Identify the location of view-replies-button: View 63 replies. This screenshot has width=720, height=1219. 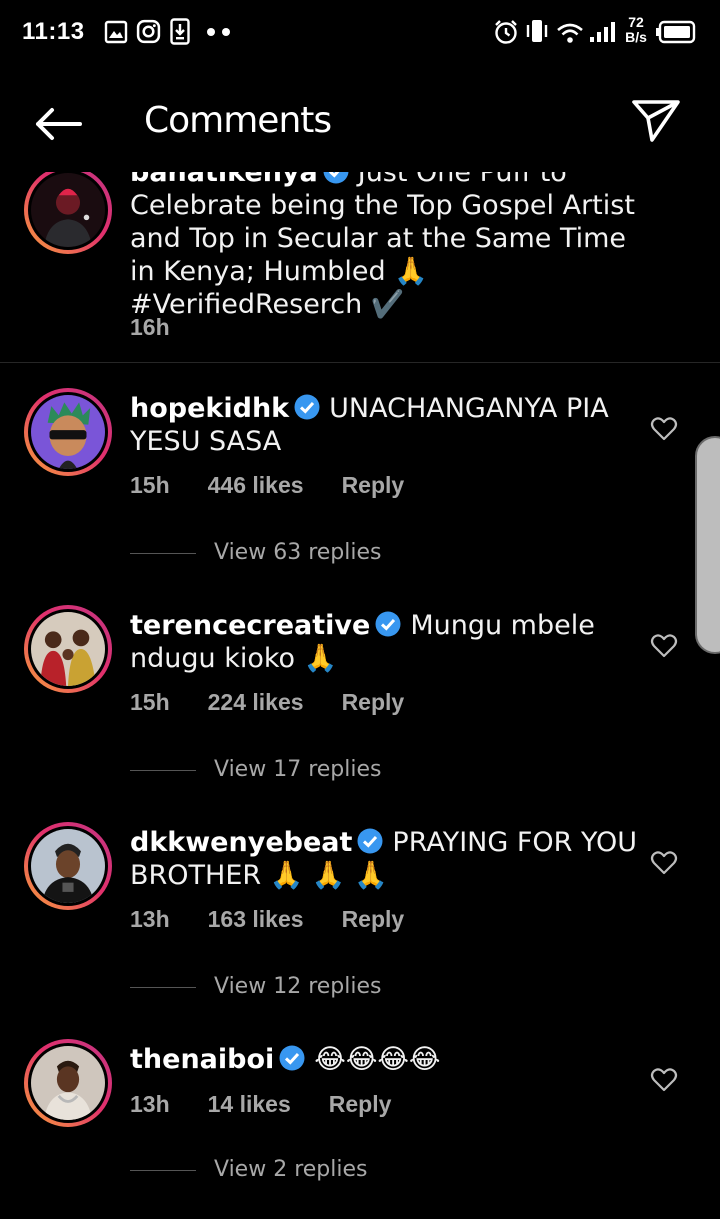
(255, 552).